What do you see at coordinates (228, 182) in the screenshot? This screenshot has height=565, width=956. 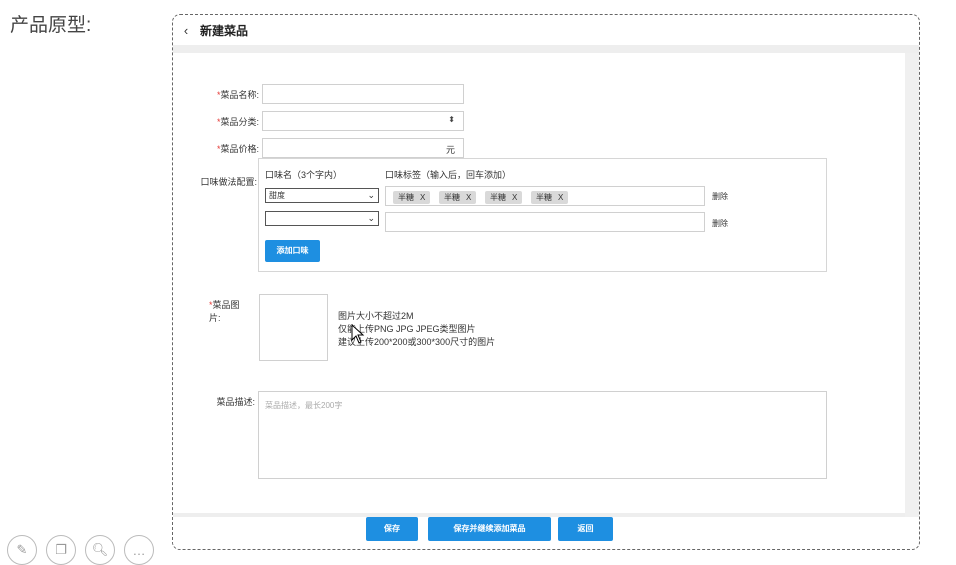 I see `flavor-label: 口味做法配置:` at bounding box center [228, 182].